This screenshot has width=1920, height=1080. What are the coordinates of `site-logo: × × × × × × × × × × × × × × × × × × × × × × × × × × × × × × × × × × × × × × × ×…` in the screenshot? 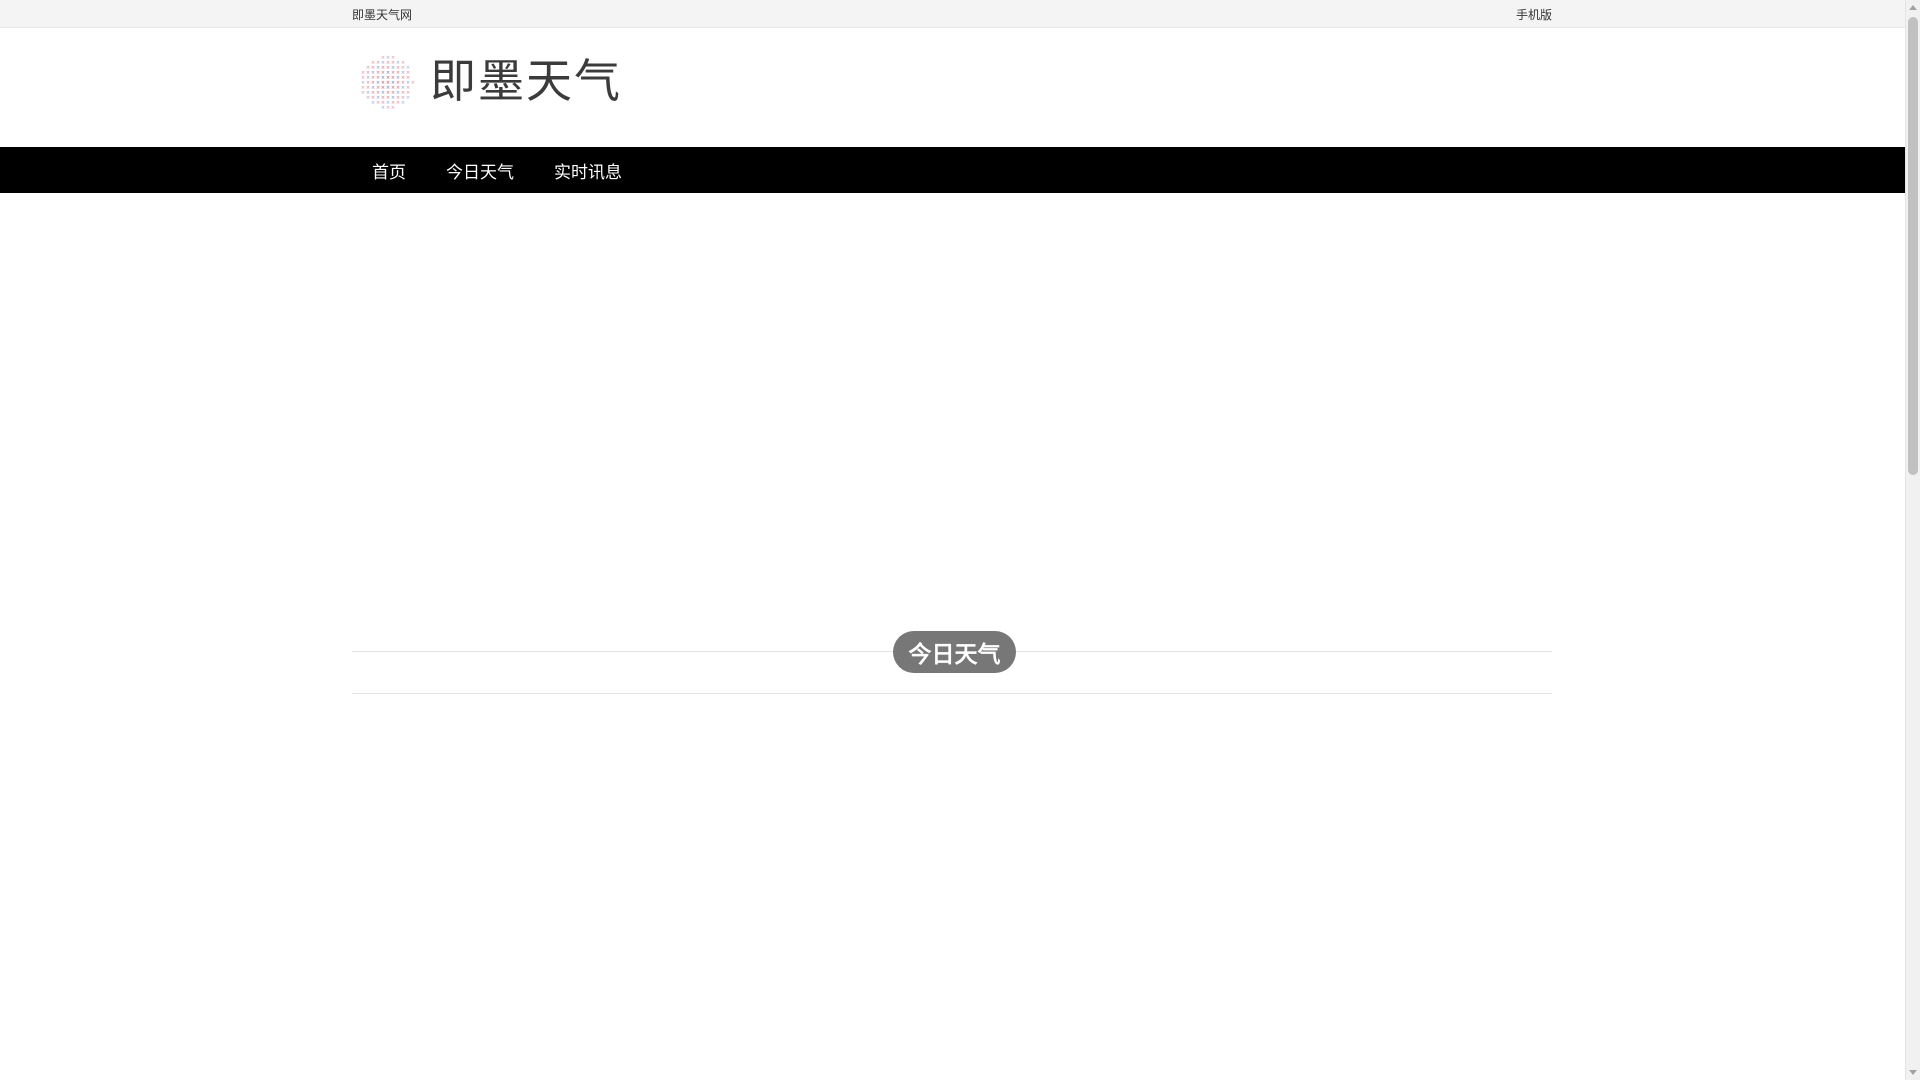 It's located at (499, 81).